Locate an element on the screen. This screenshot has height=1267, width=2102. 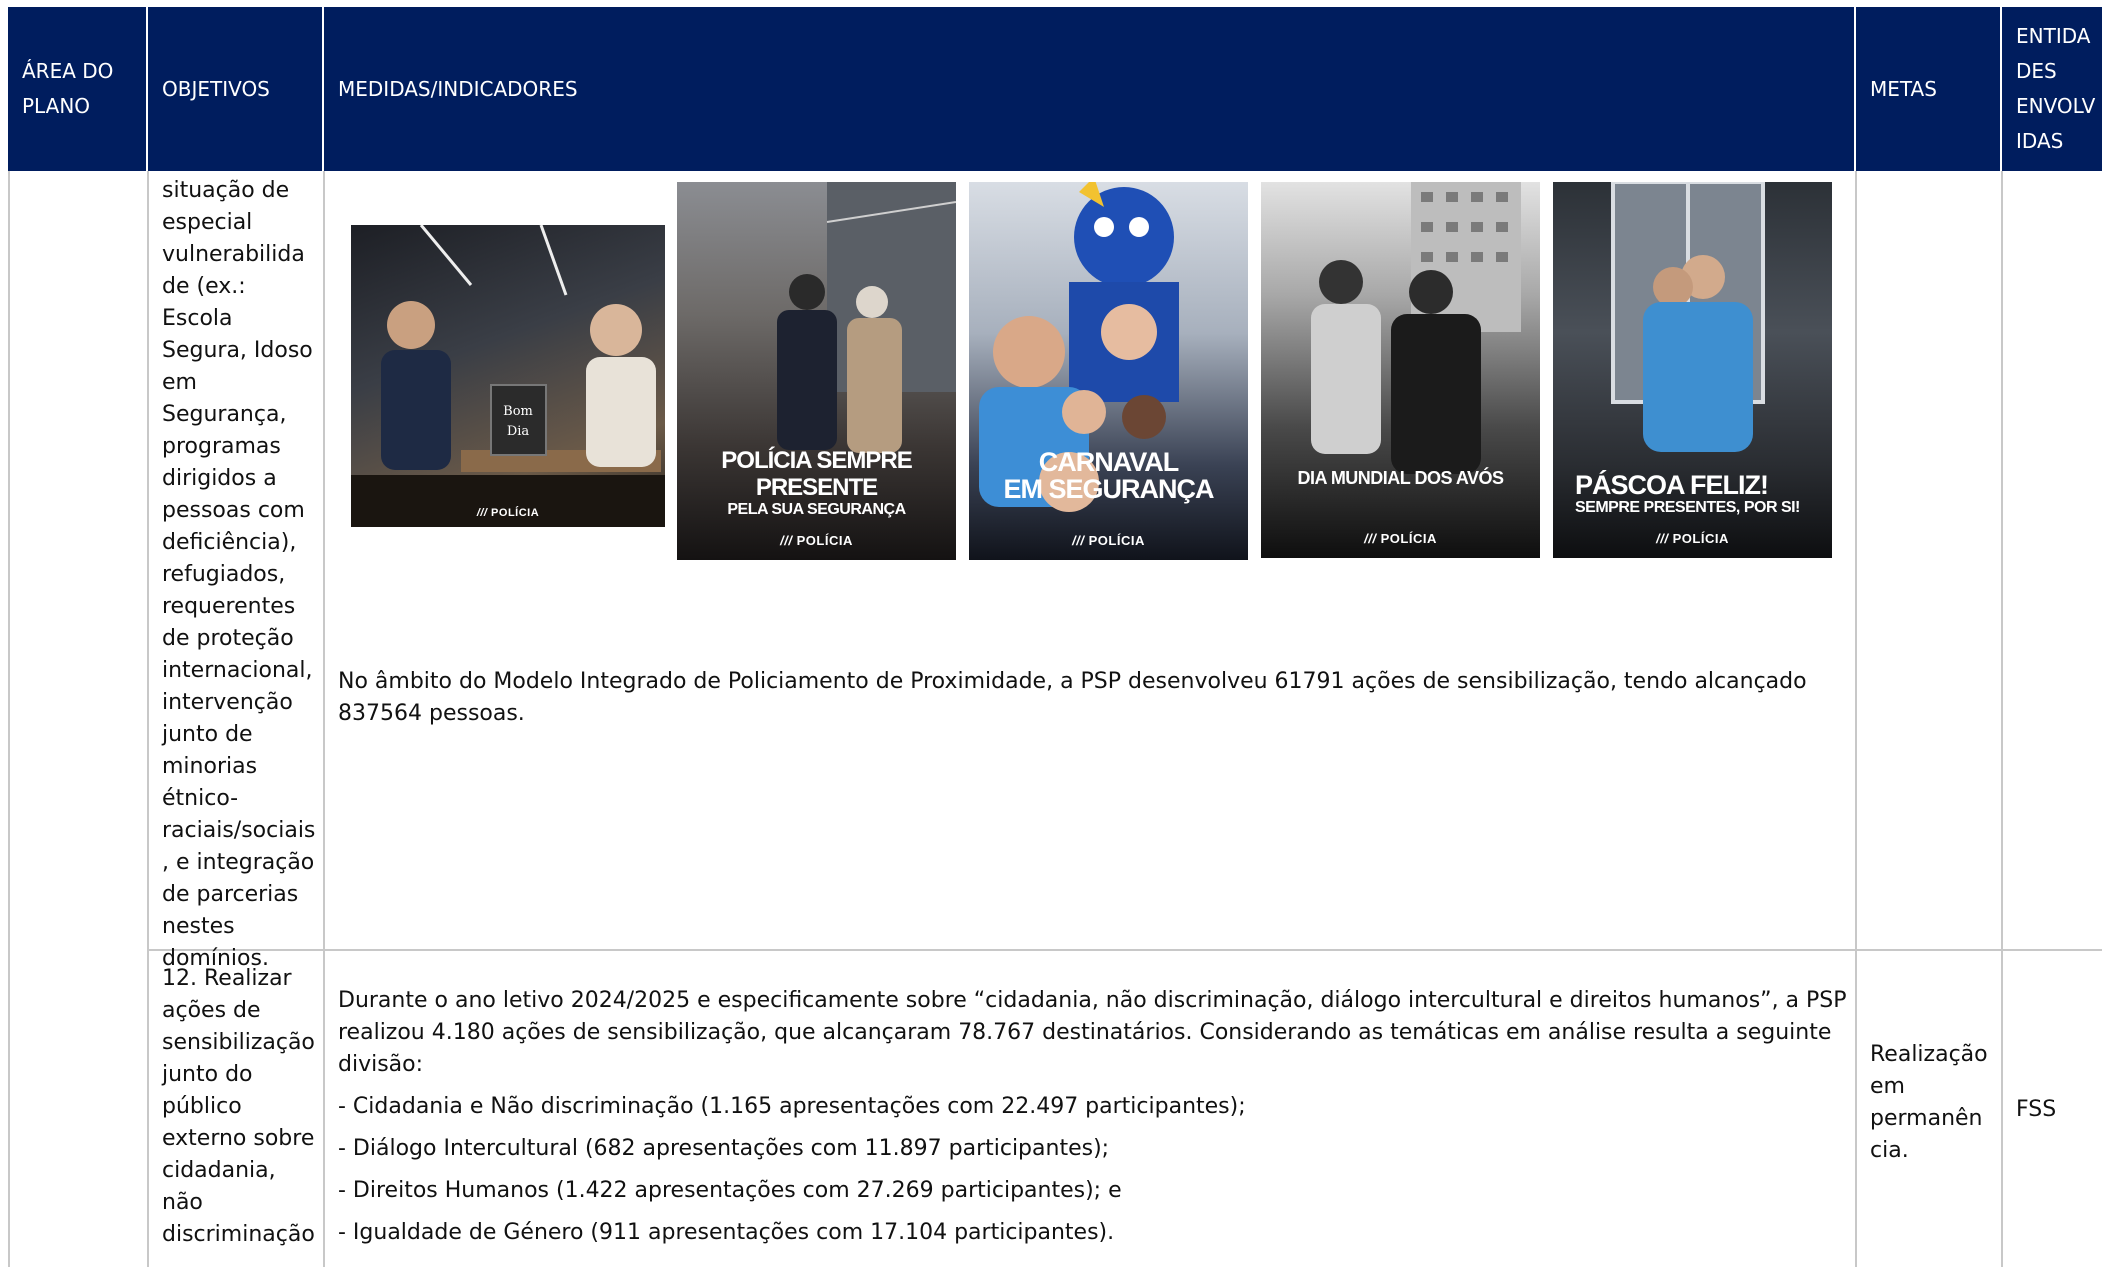
photo-carnaval: CARNAVAL EM SEGURANÇA POLÍCIA is located at coordinates (1108, 371).